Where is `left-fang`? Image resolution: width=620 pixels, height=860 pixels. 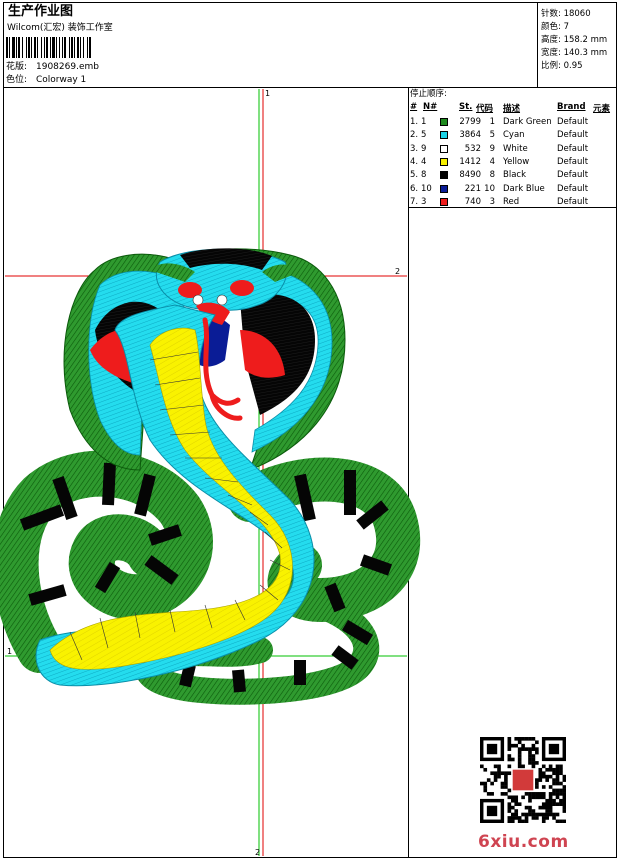
left-fang is located at coordinates (198, 300).